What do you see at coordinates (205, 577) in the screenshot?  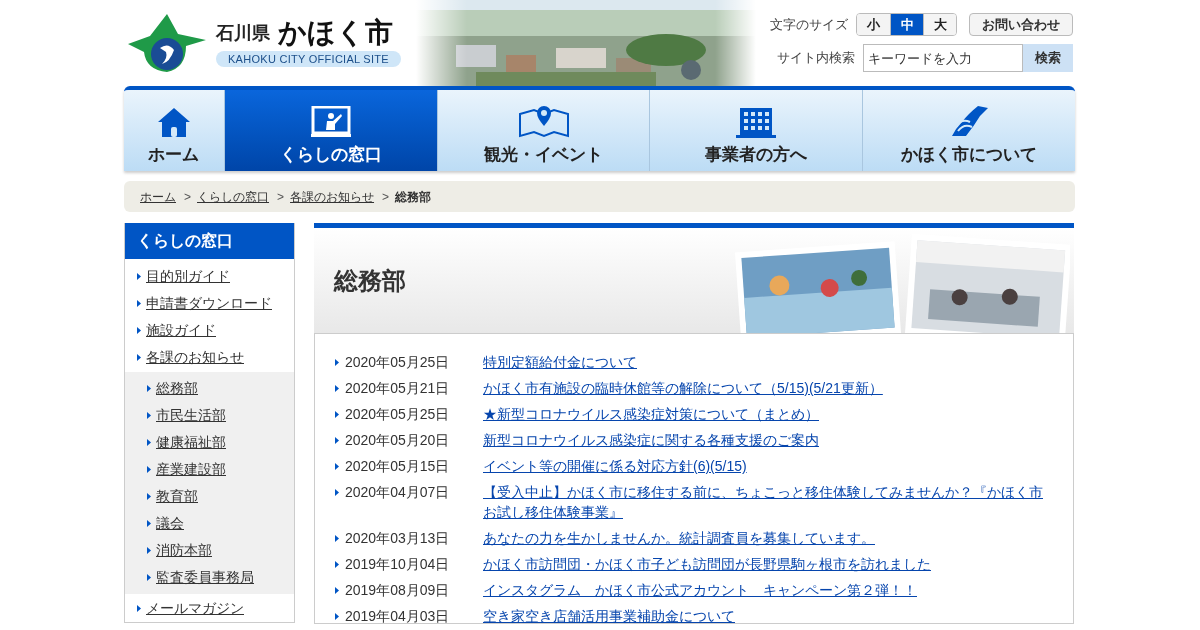 I see `sidebar-link: 監査委員事務局` at bounding box center [205, 577].